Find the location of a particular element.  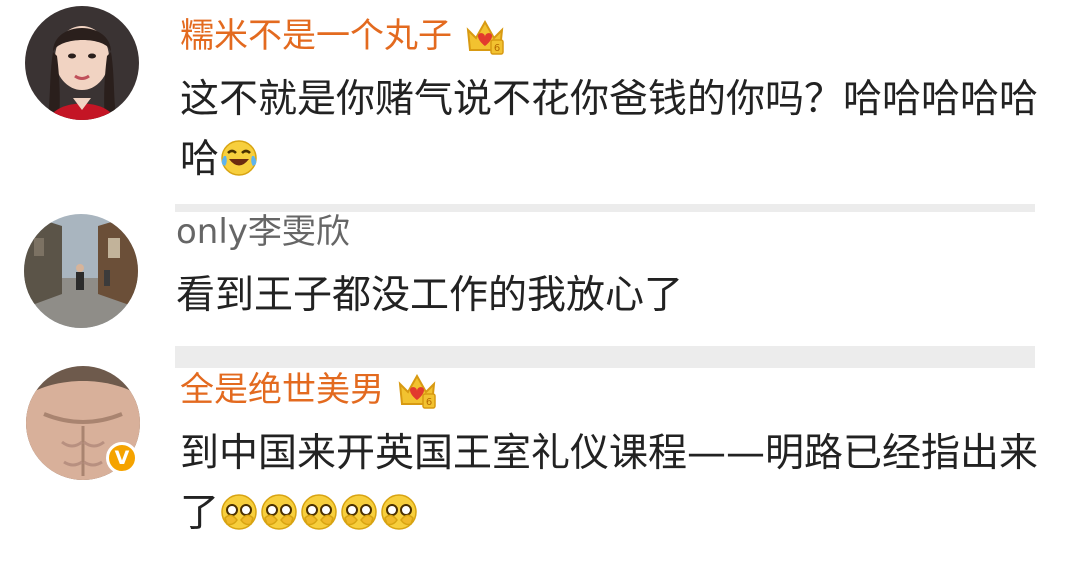

username-text: 全是绝世美男 is located at coordinates (282, 390).